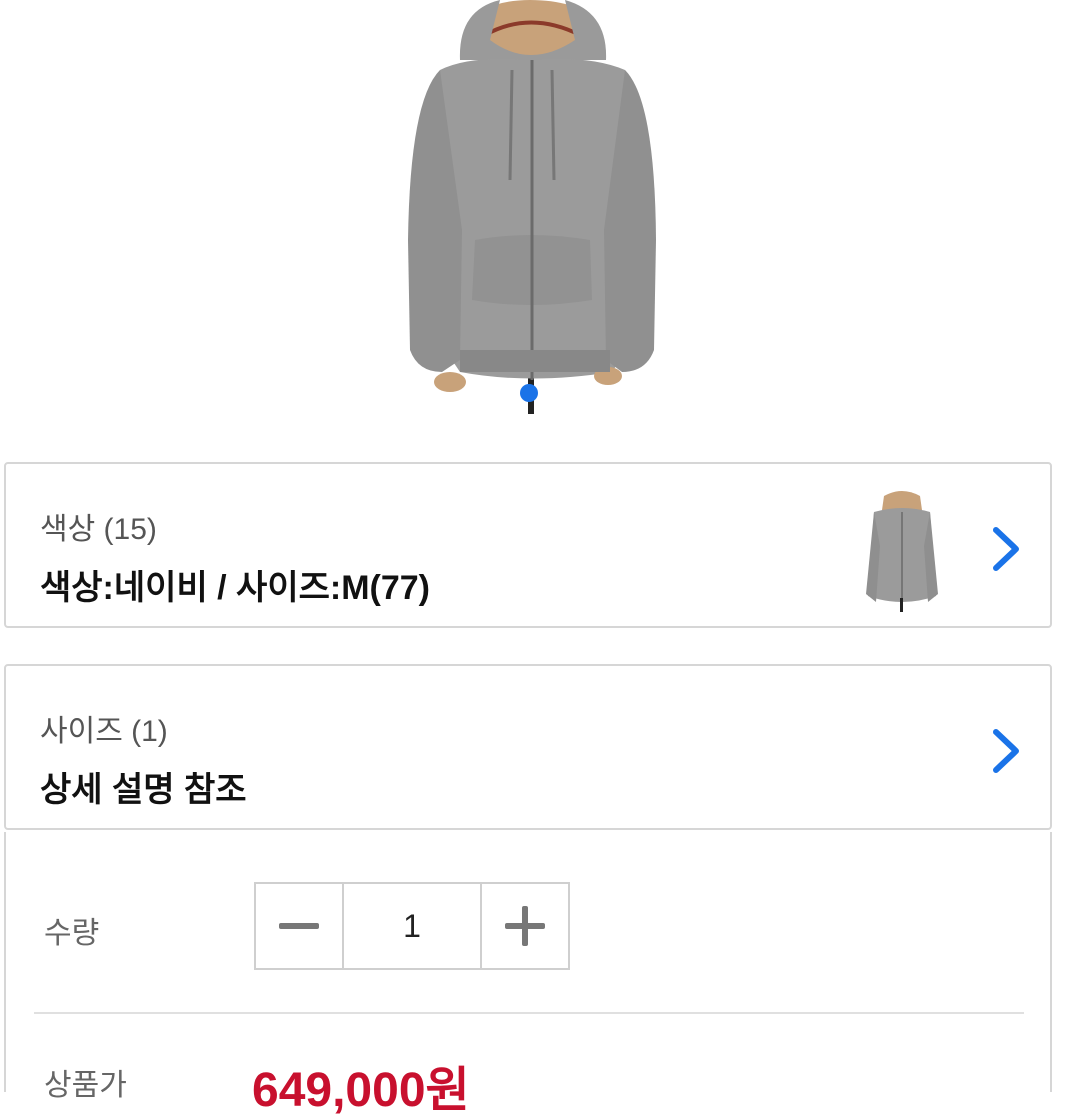 The height and width of the screenshot is (1120, 1082). Describe the element at coordinates (528, 747) in the screenshot. I see `size-option-selector: 사이즈 (1) 상세 설명 참조` at that location.